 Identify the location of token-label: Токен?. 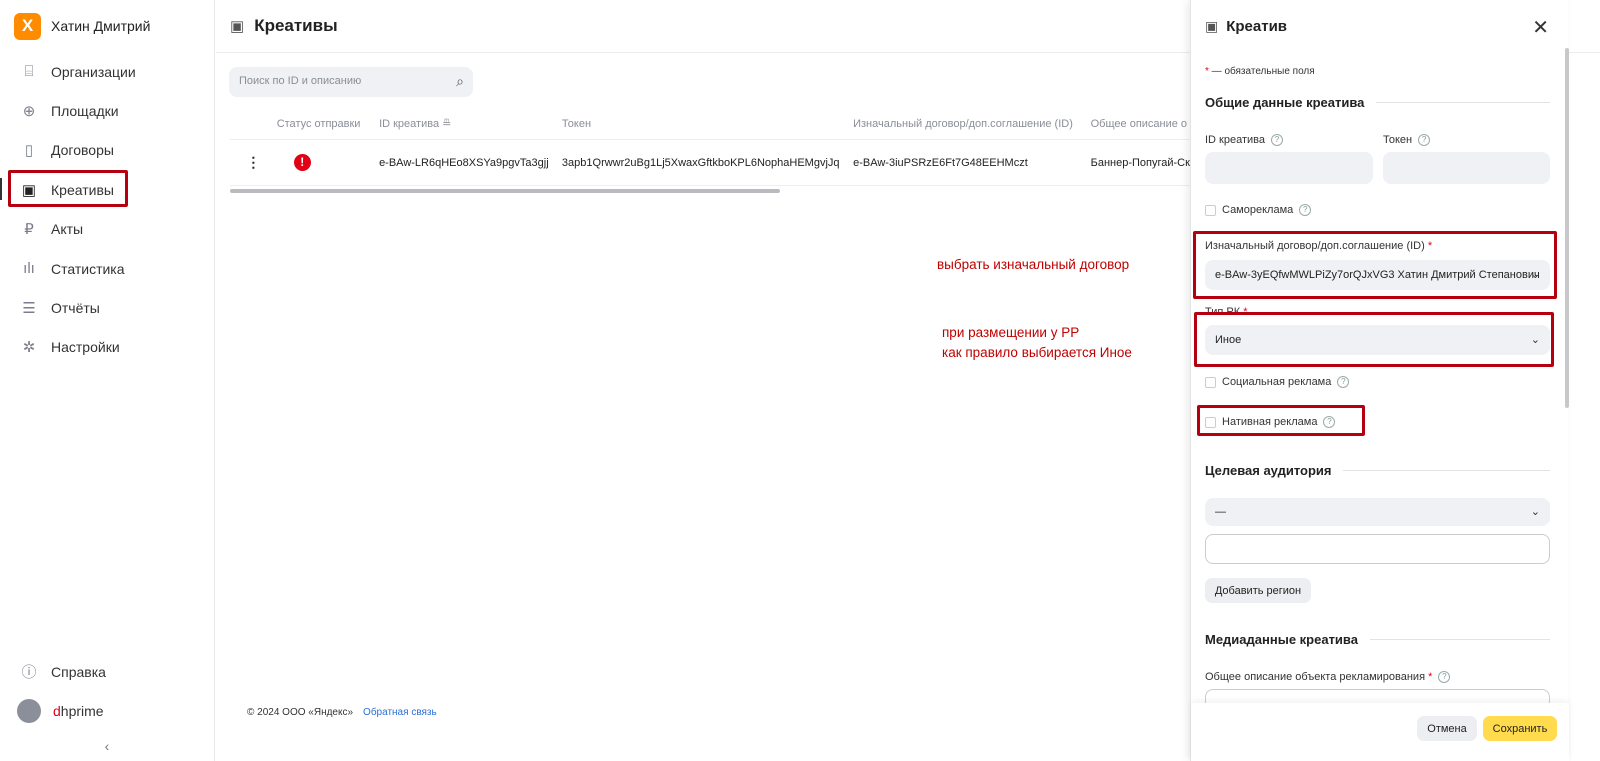
(1407, 140).